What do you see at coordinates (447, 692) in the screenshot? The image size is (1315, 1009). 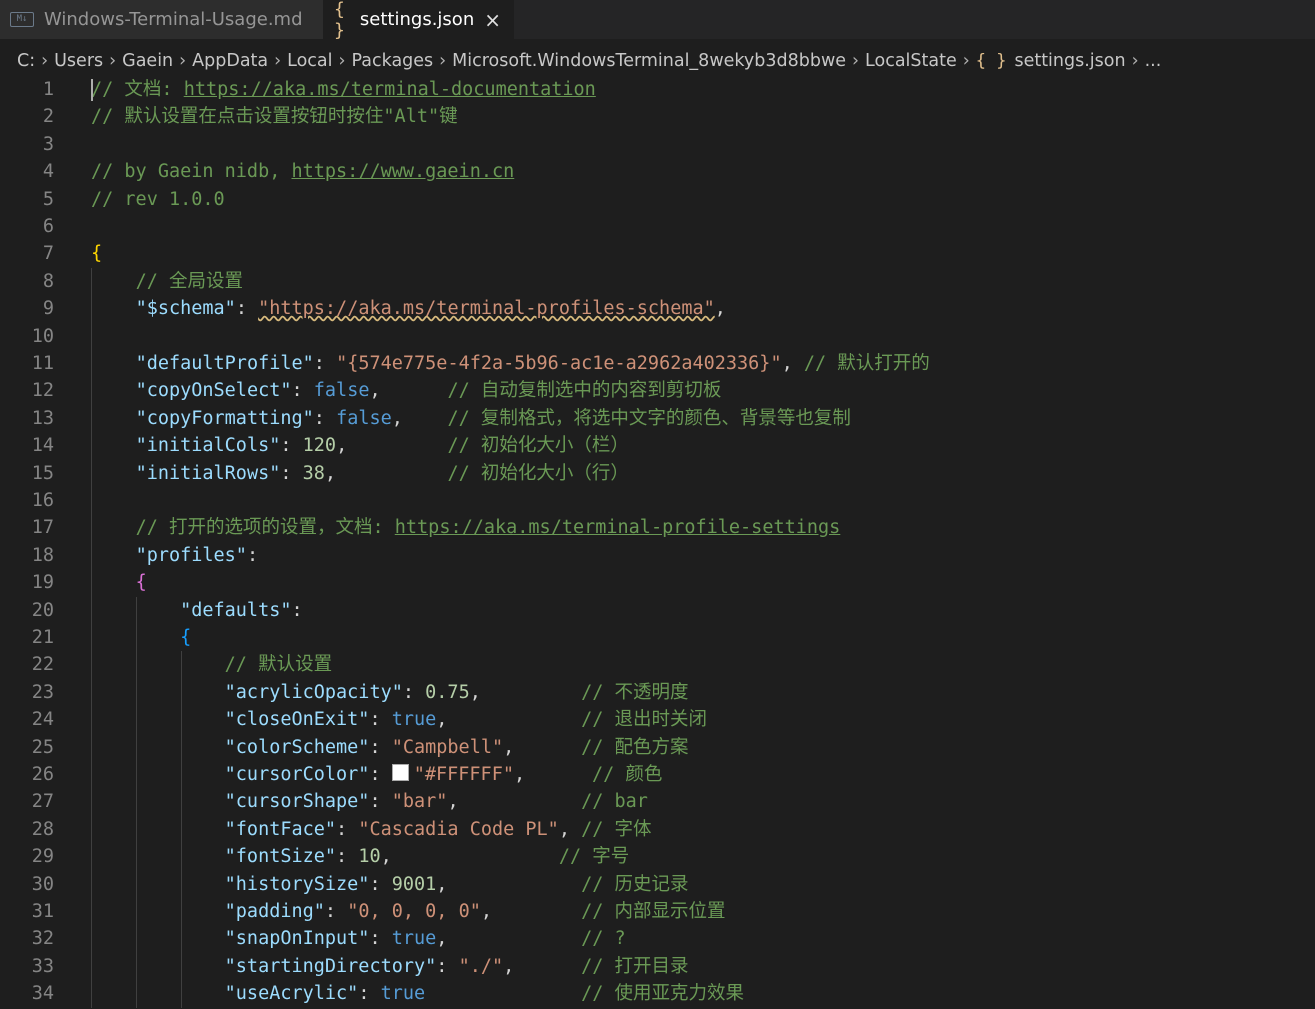 I see `code-token: 0.75` at bounding box center [447, 692].